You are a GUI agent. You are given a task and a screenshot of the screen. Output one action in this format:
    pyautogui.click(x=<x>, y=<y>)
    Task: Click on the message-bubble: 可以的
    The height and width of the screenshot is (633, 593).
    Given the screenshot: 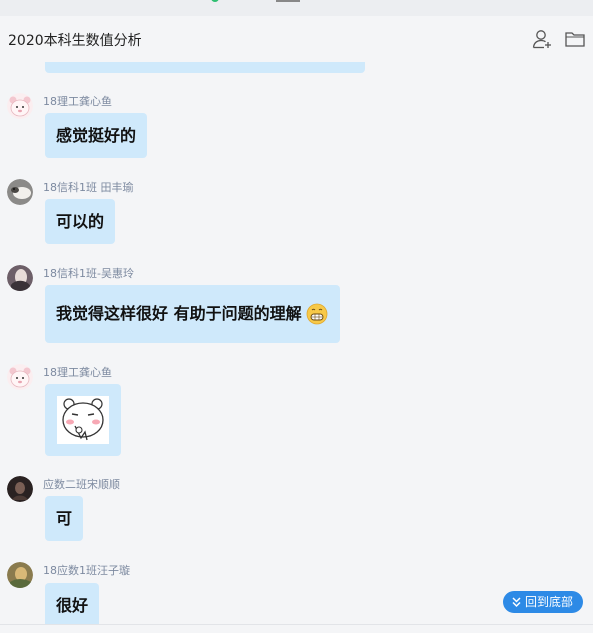 What is the action you would take?
    pyautogui.click(x=80, y=221)
    